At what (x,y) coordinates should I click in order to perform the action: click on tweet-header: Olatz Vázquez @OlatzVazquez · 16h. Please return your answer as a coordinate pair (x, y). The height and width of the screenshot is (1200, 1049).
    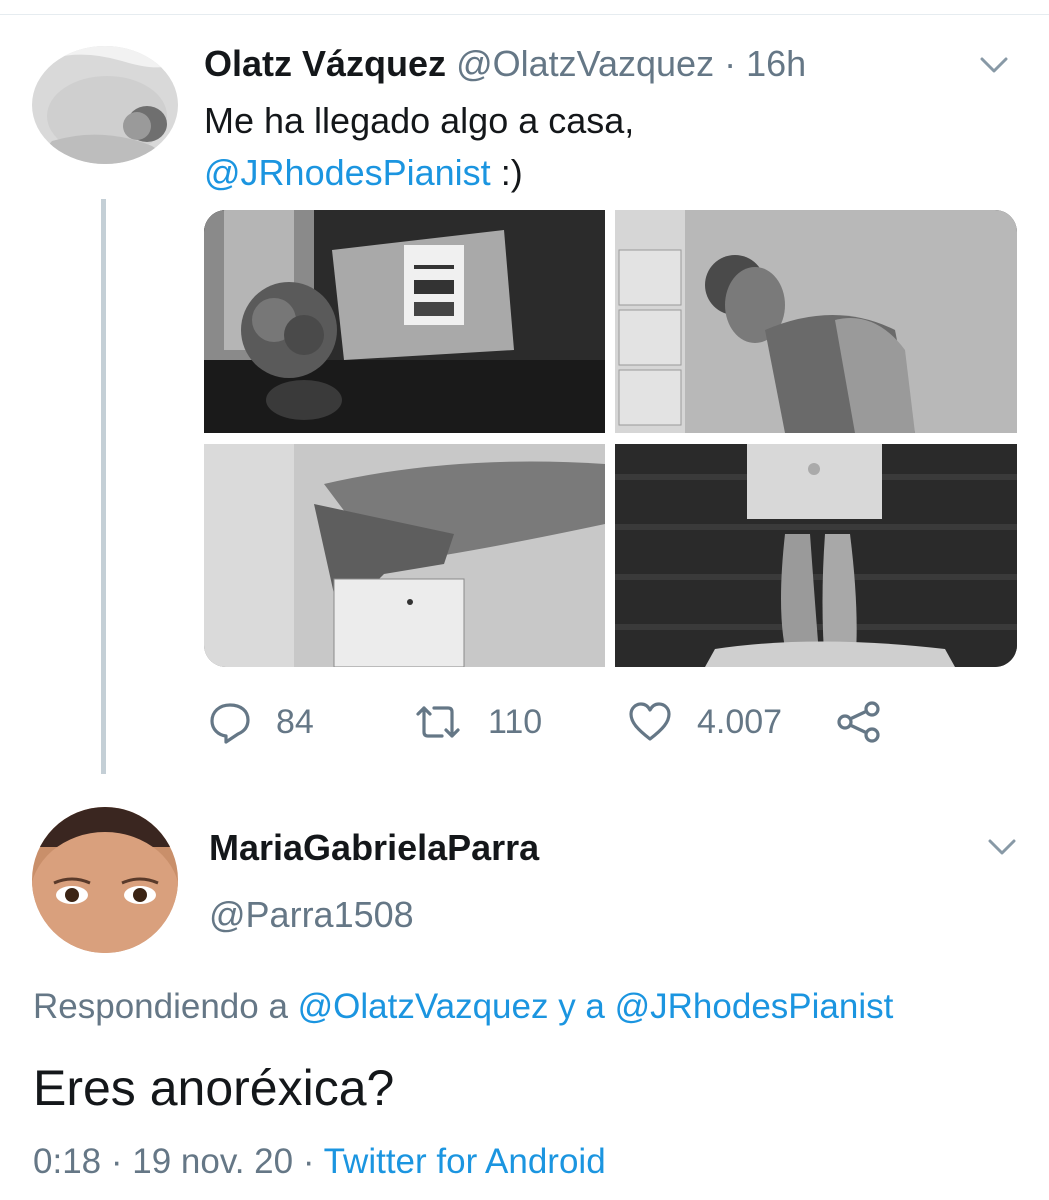
    Looking at the image, I should click on (505, 64).